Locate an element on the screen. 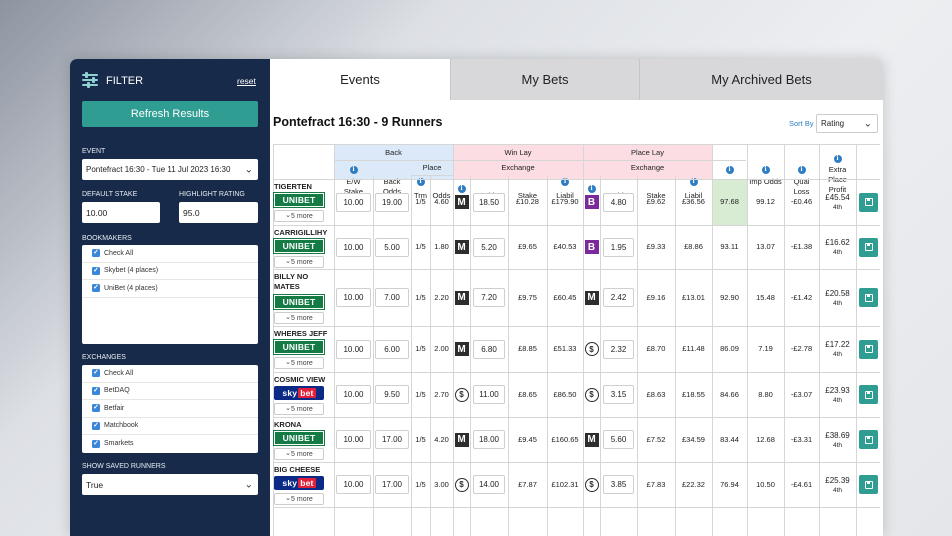  refresh-results-button: Refresh Results is located at coordinates (170, 114).